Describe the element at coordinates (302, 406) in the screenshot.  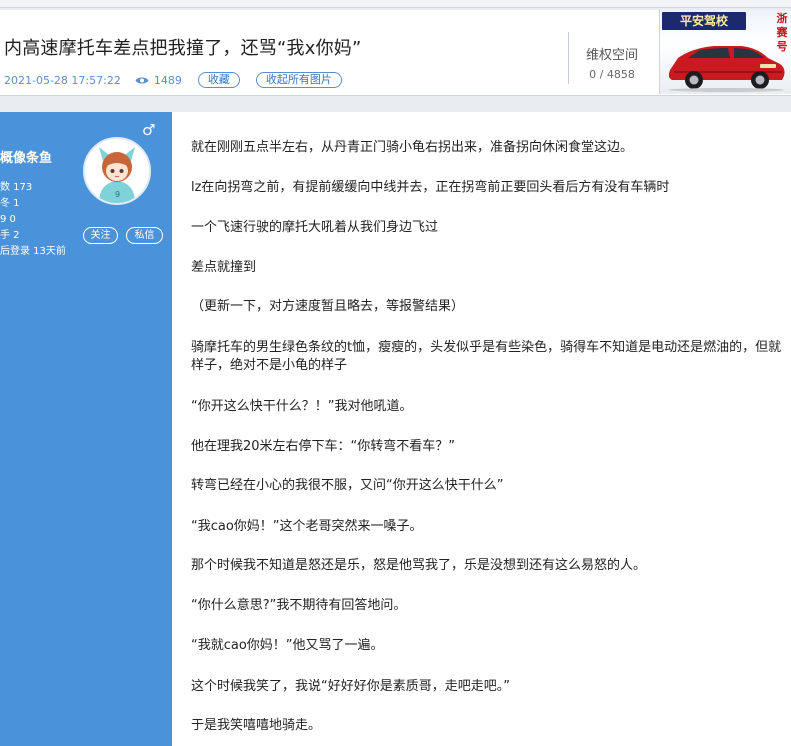
I see `post-paragraph: “你开这么快干什么？！”我对他吼道。` at that location.